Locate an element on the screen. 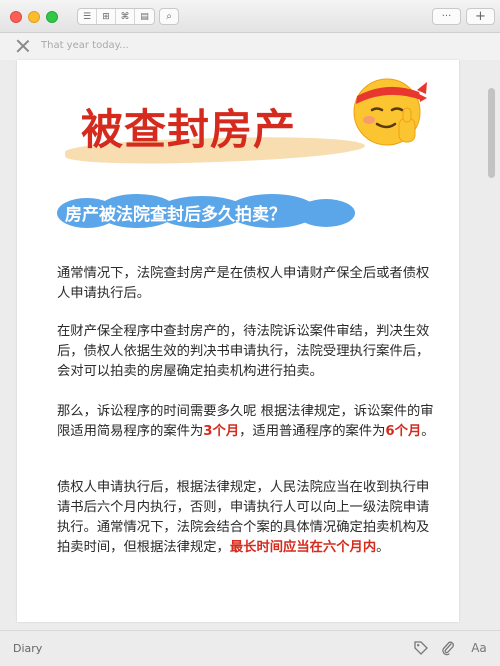 This screenshot has height=666, width=500. grid-view-icon: ⊞ is located at coordinates (106, 16).